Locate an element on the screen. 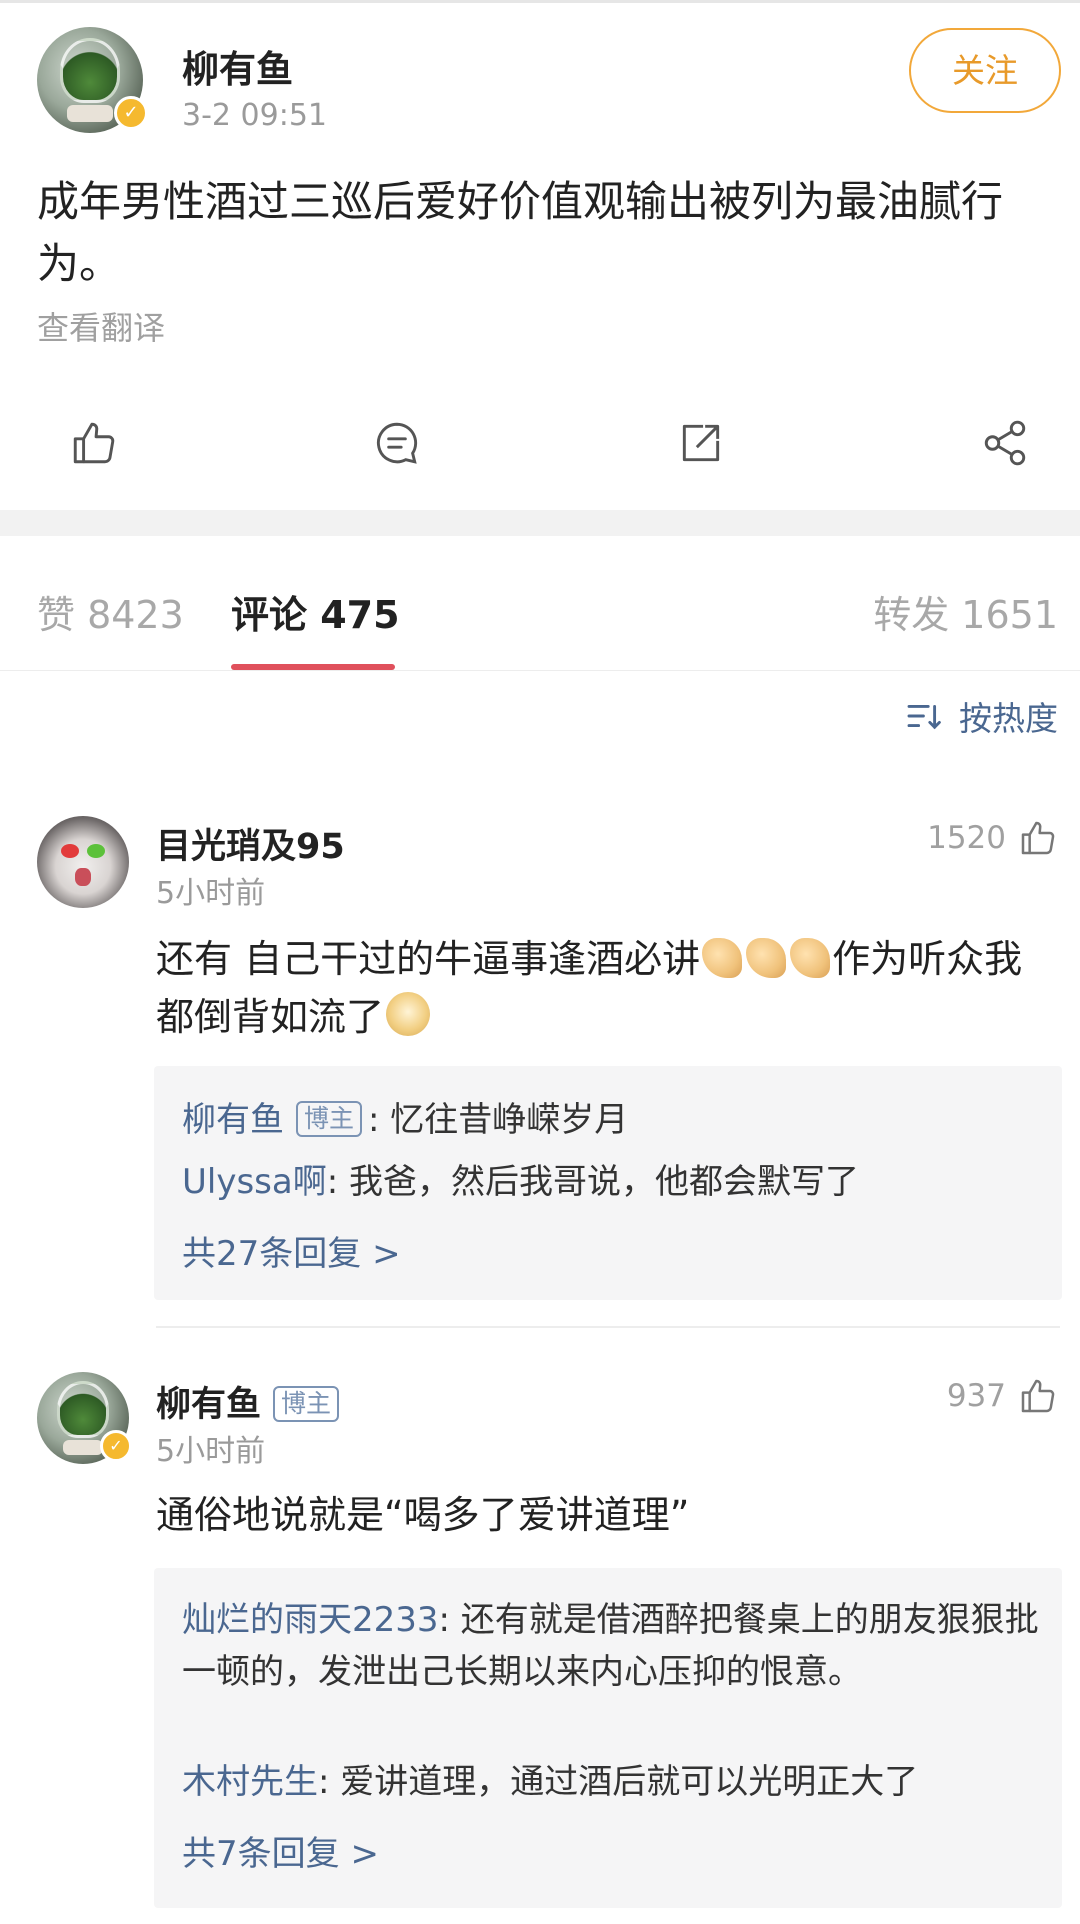 Image resolution: width=1080 pixels, height=1924 pixels. interaction-tabs: 赞 8423 评论 475 转发 1651 is located at coordinates (540, 603).